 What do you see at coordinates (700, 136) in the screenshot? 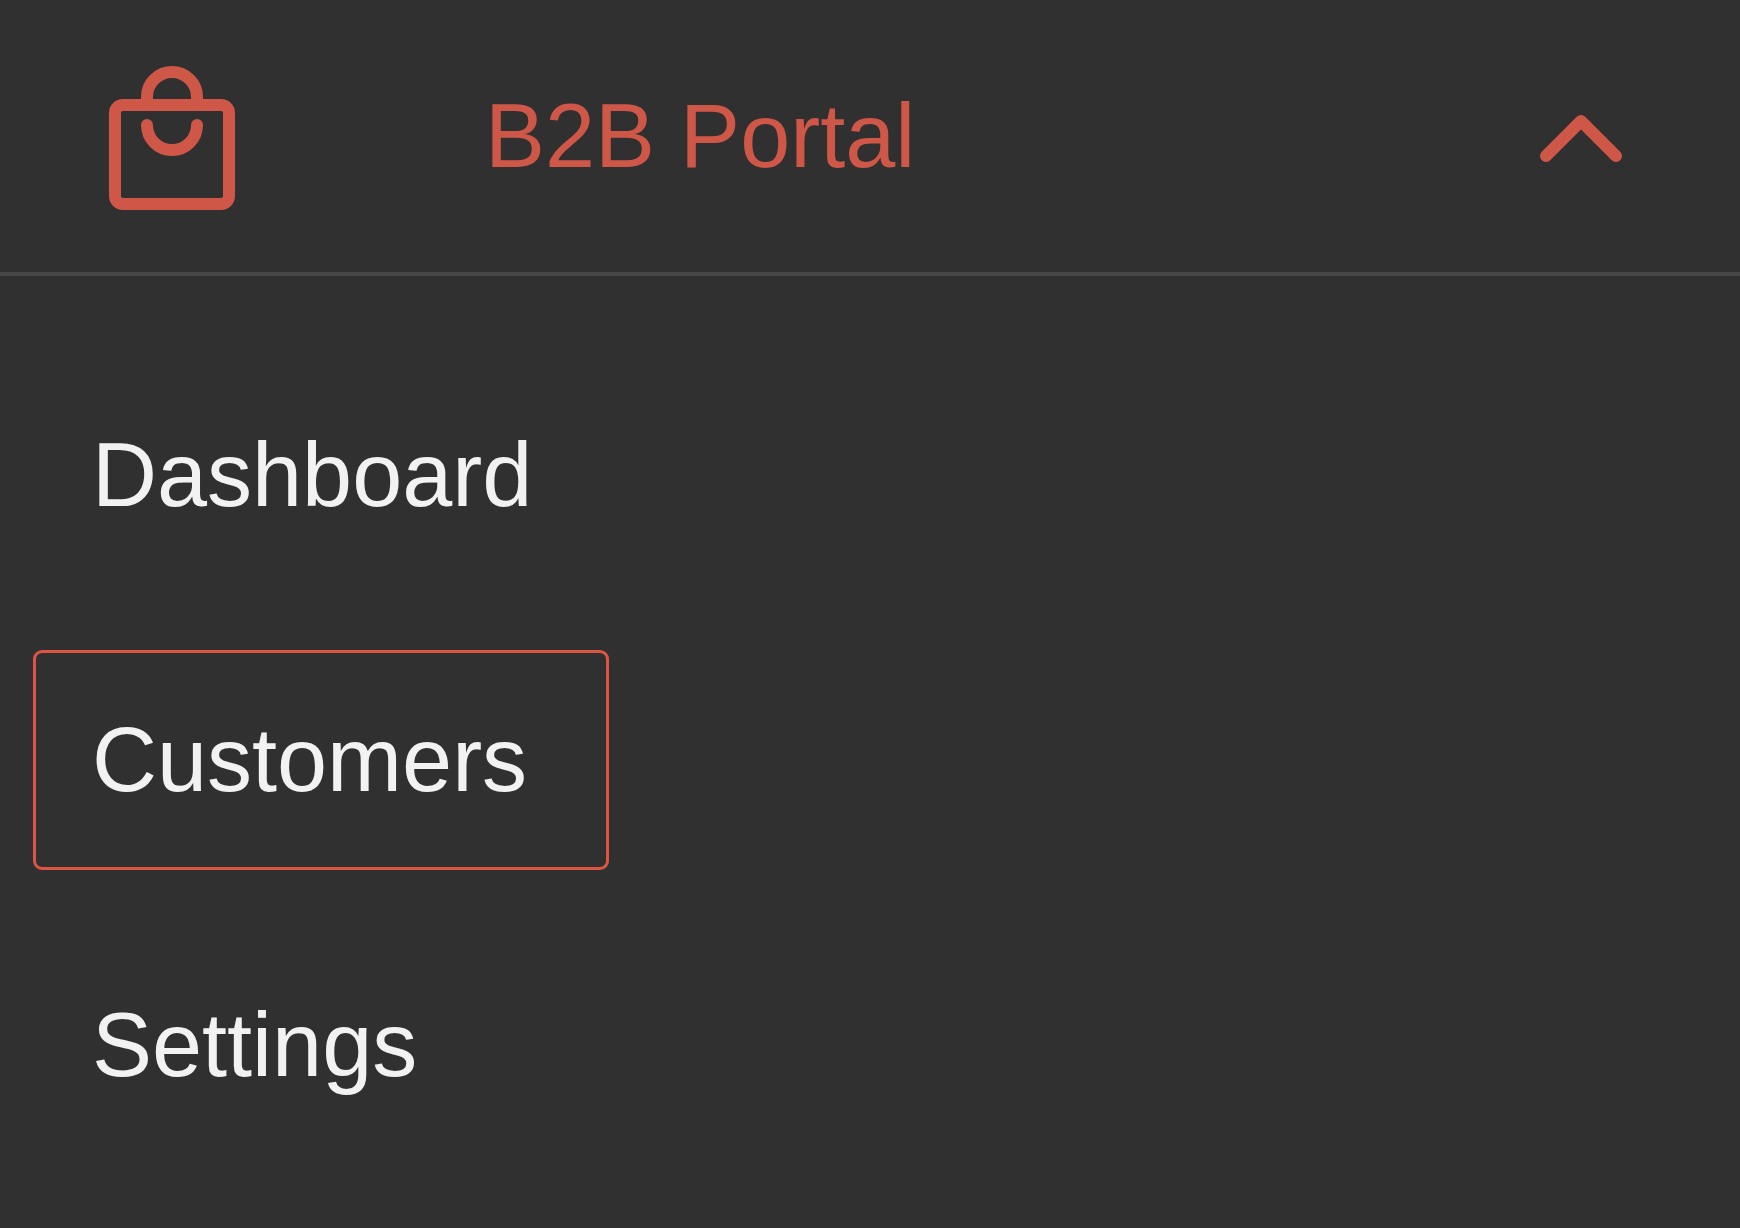
I see `app-title: B2B Portal` at bounding box center [700, 136].